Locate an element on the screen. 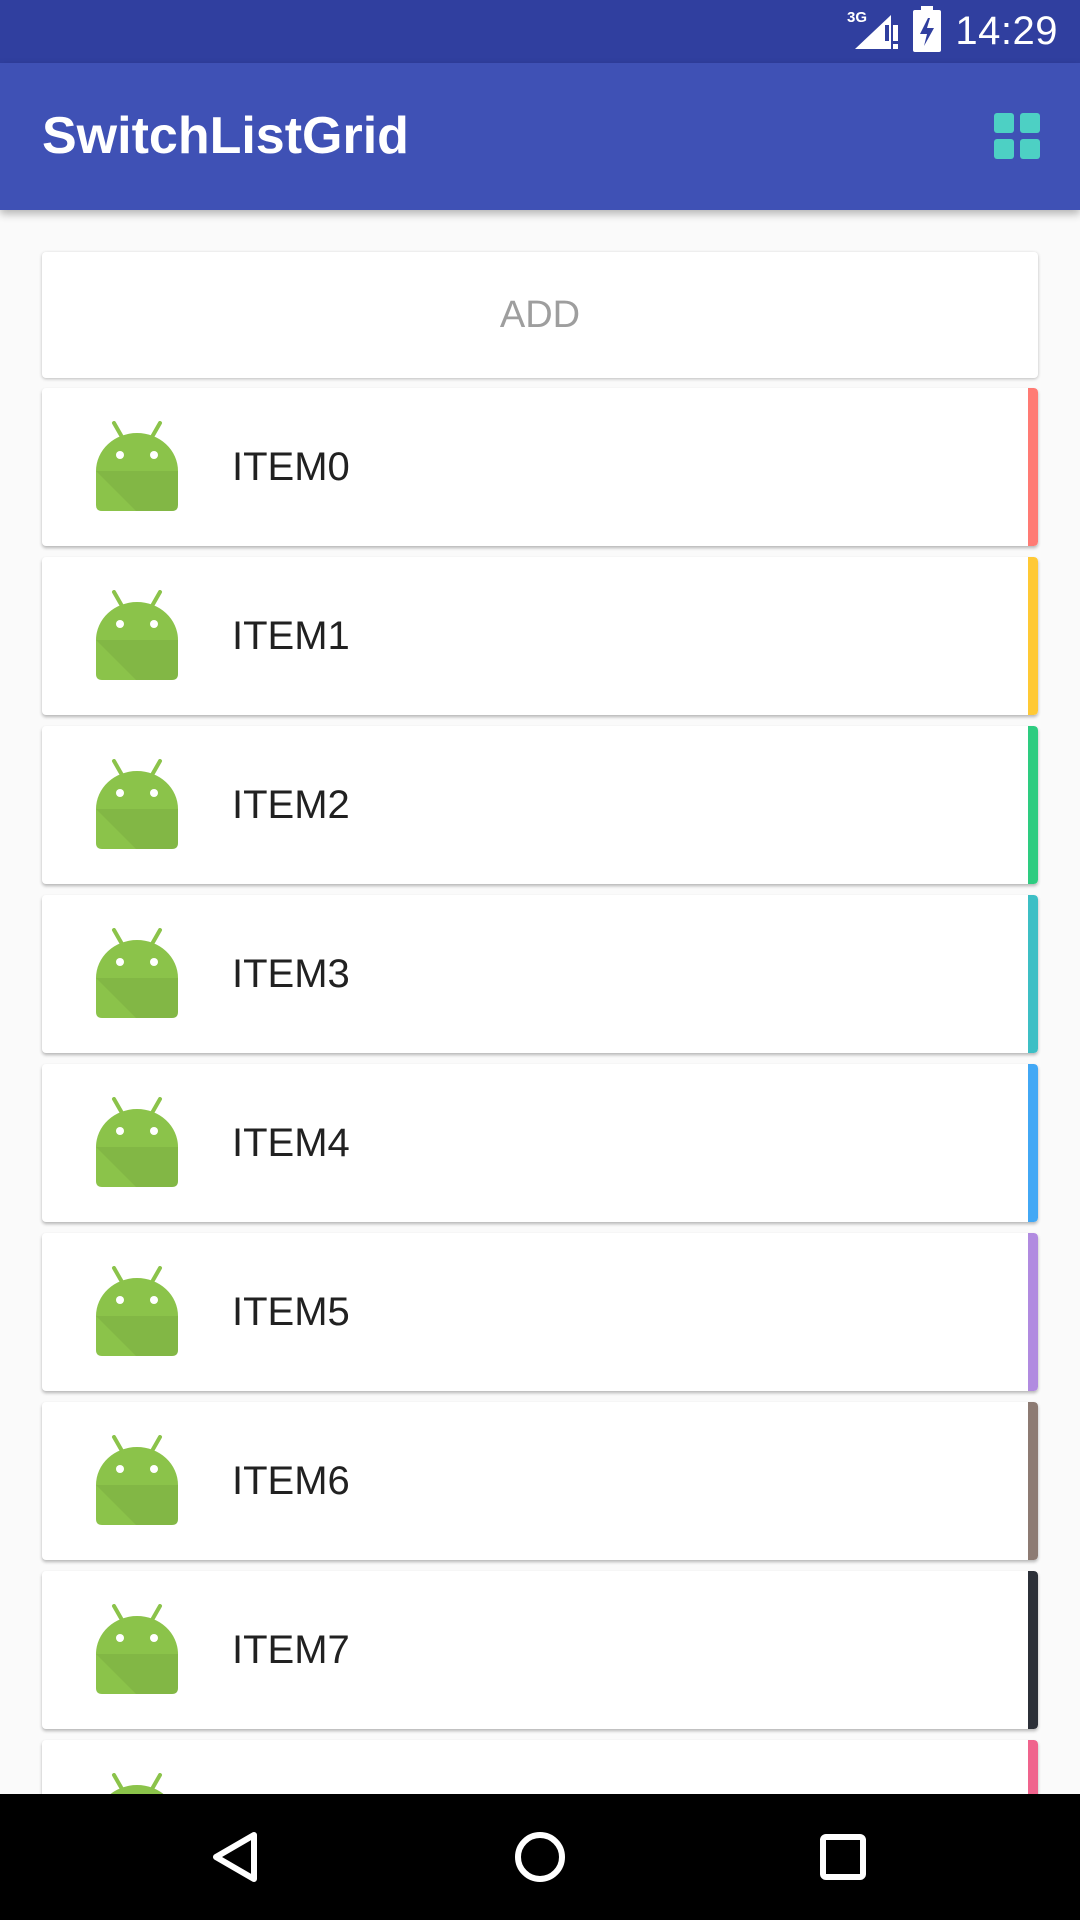 This screenshot has width=1080, height=1920. list-item-label: ITEM4 is located at coordinates (291, 1143).